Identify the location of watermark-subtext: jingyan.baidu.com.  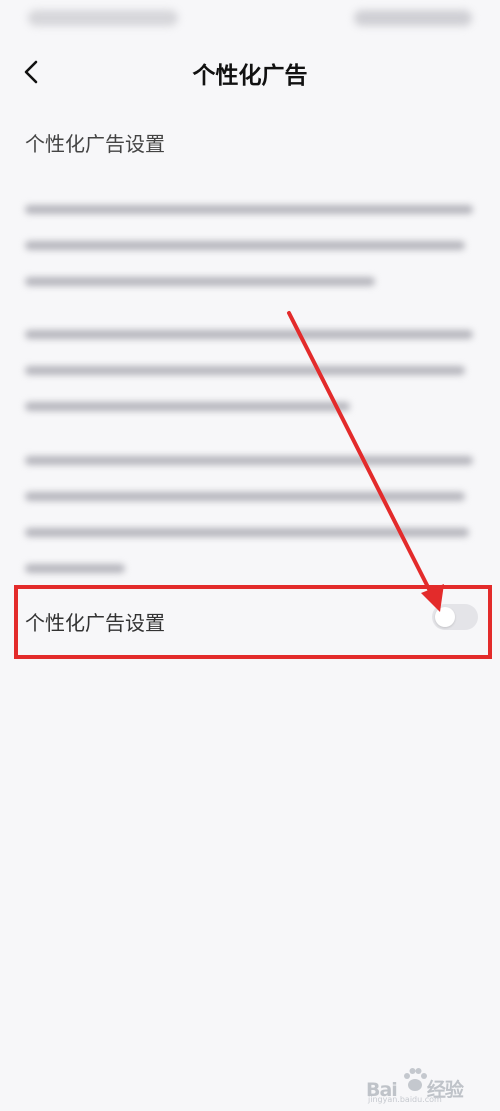
(405, 1099).